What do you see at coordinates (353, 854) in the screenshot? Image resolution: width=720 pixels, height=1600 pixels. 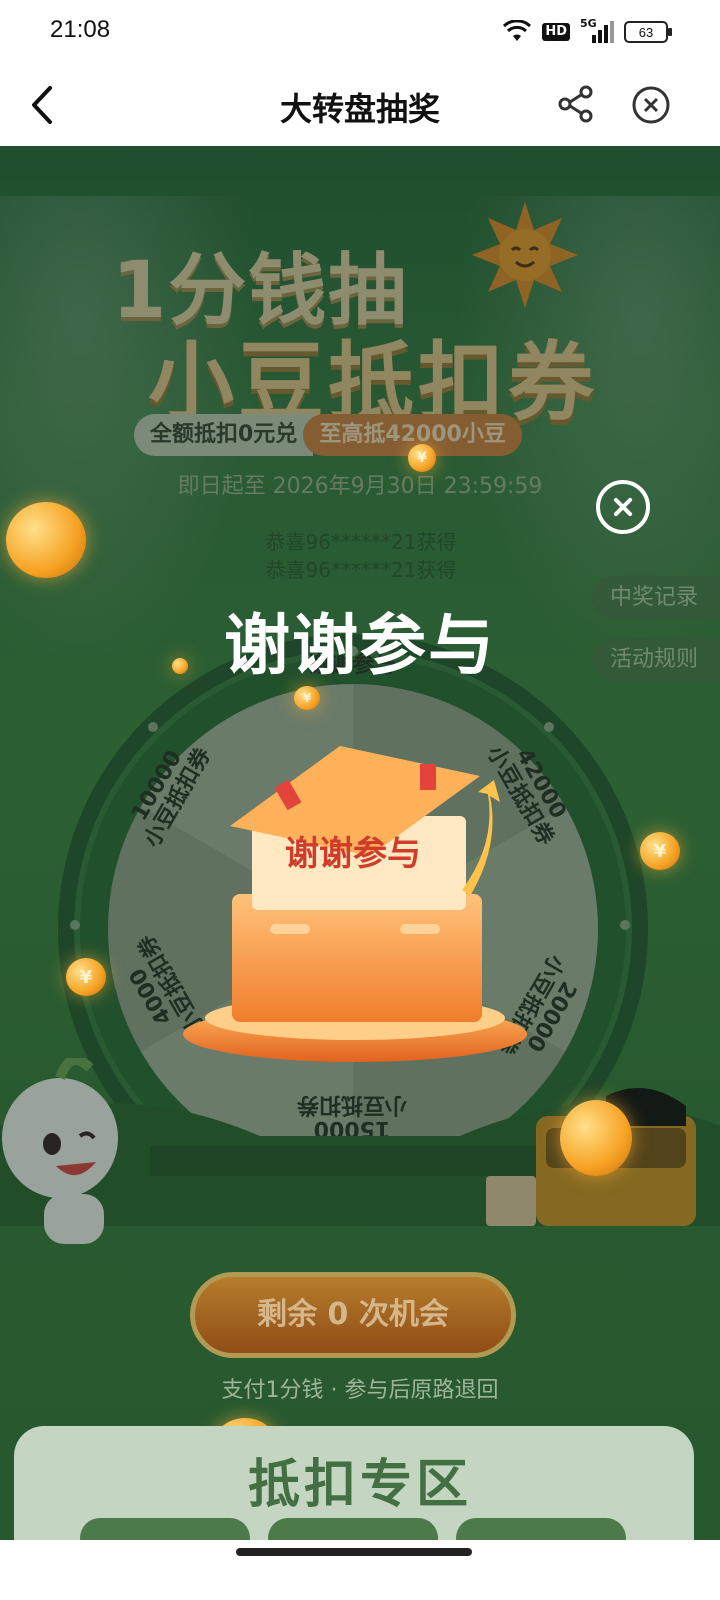 I see `gift-box-label: 谢谢参与` at bounding box center [353, 854].